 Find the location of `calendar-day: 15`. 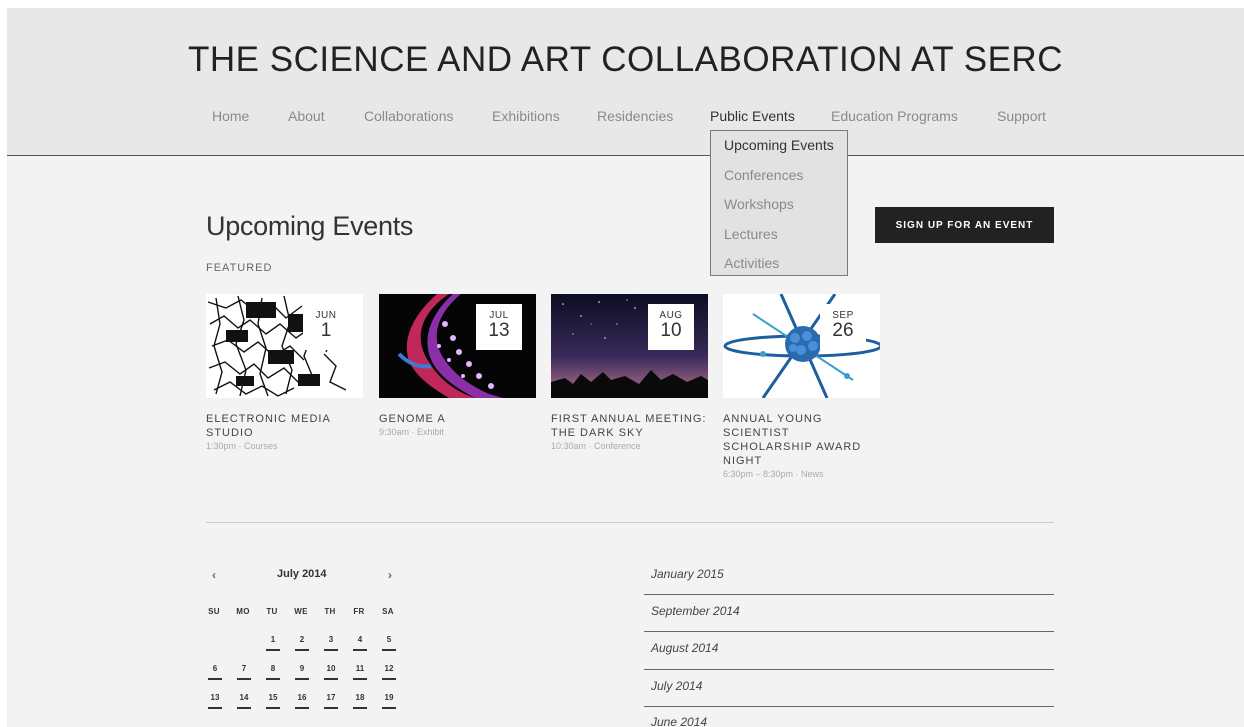

calendar-day: 15 is located at coordinates (273, 701).